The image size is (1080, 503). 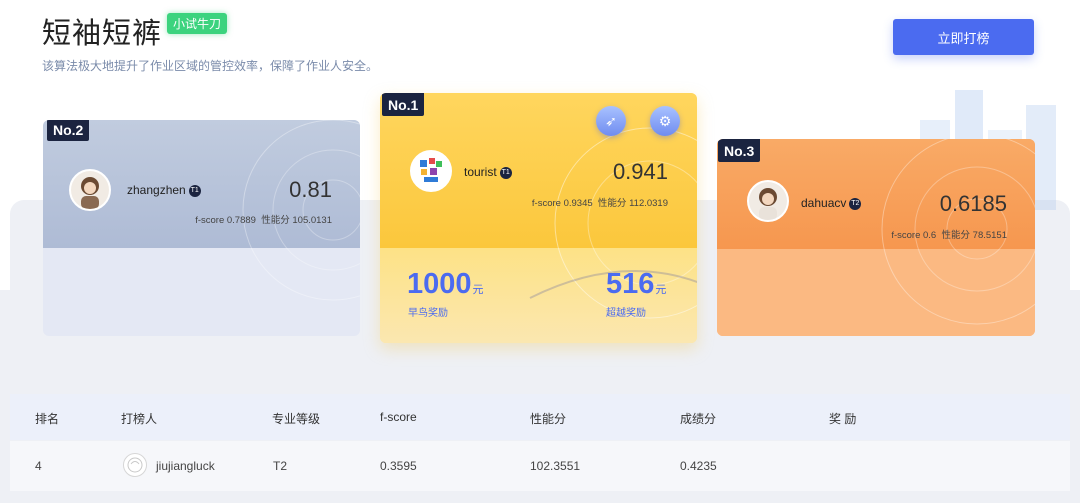 I want to click on username-text: dahuacv, so click(x=823, y=203).